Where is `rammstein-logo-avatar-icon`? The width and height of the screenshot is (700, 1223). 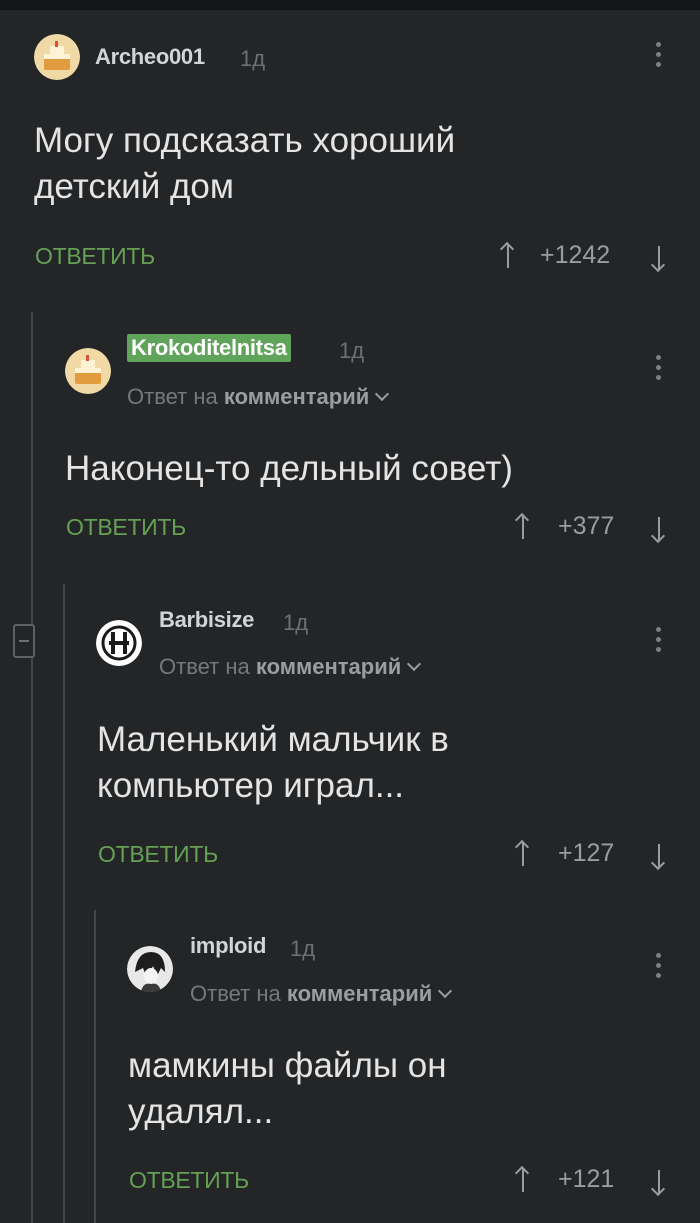
rammstein-logo-avatar-icon is located at coordinates (119, 643).